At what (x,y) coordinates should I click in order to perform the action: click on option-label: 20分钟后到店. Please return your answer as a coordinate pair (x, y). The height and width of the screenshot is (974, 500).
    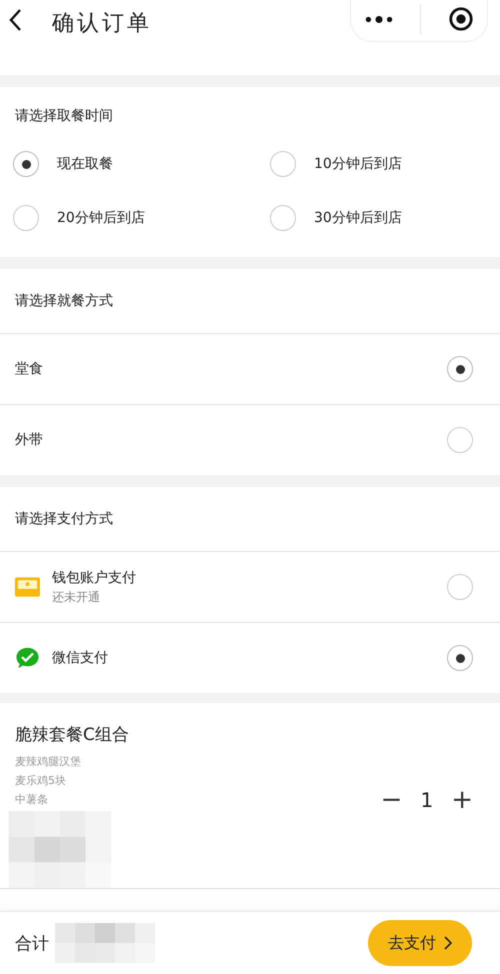
    Looking at the image, I should click on (101, 218).